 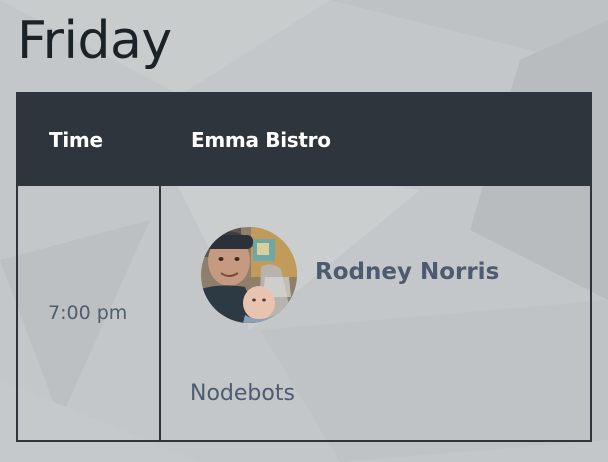 What do you see at coordinates (160, 313) in the screenshot?
I see `column-divider` at bounding box center [160, 313].